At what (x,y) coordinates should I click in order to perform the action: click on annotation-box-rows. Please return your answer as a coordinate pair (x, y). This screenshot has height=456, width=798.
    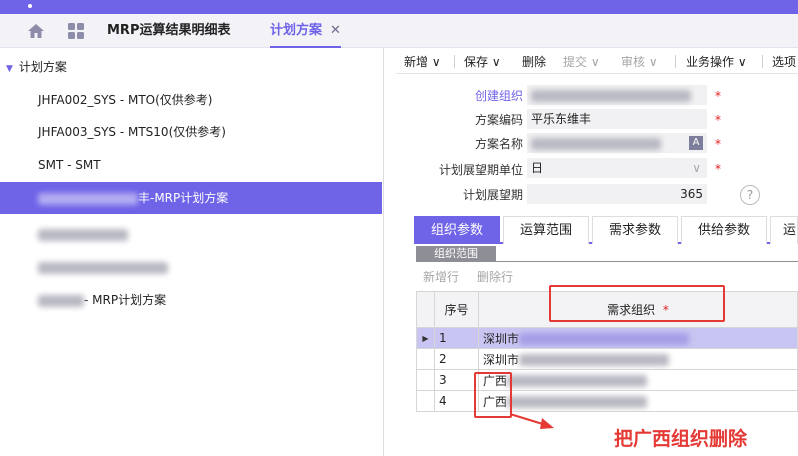
    Looking at the image, I should click on (493, 395).